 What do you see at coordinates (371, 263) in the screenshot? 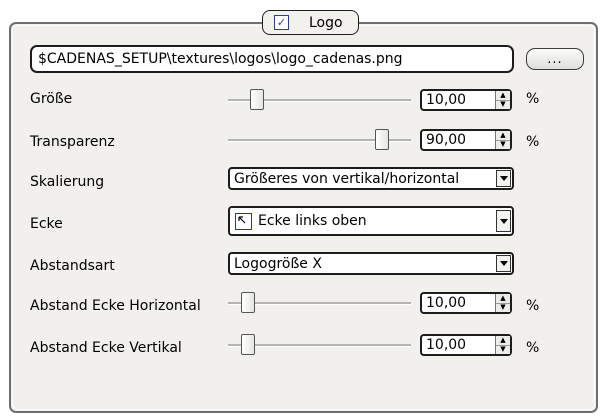
I see `spacing-type-dropdown: Logogröße X` at bounding box center [371, 263].